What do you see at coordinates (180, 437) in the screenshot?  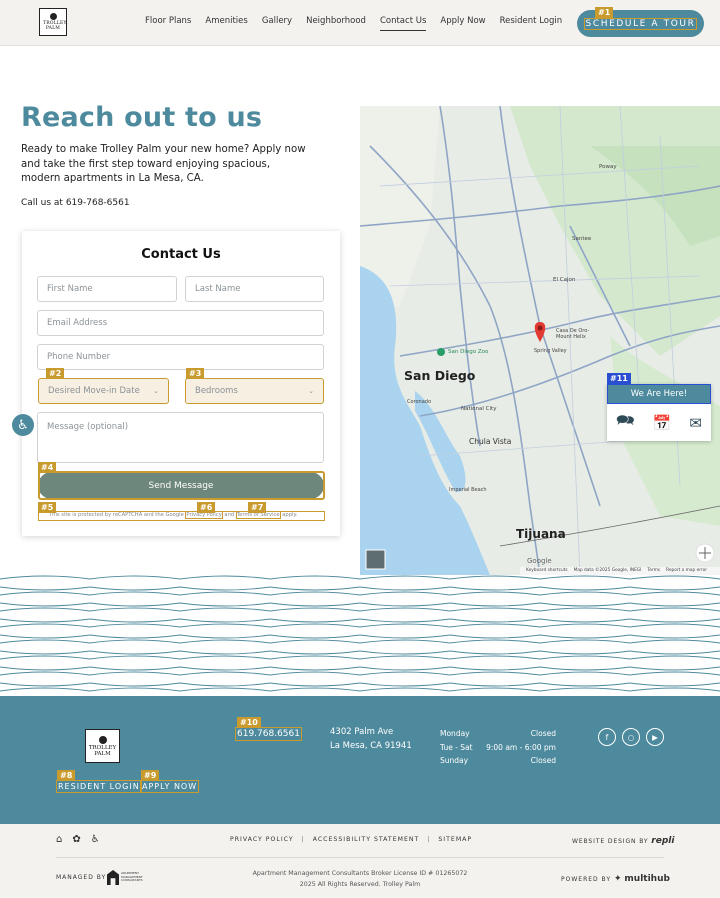 I see `message-field: Message (optional)` at bounding box center [180, 437].